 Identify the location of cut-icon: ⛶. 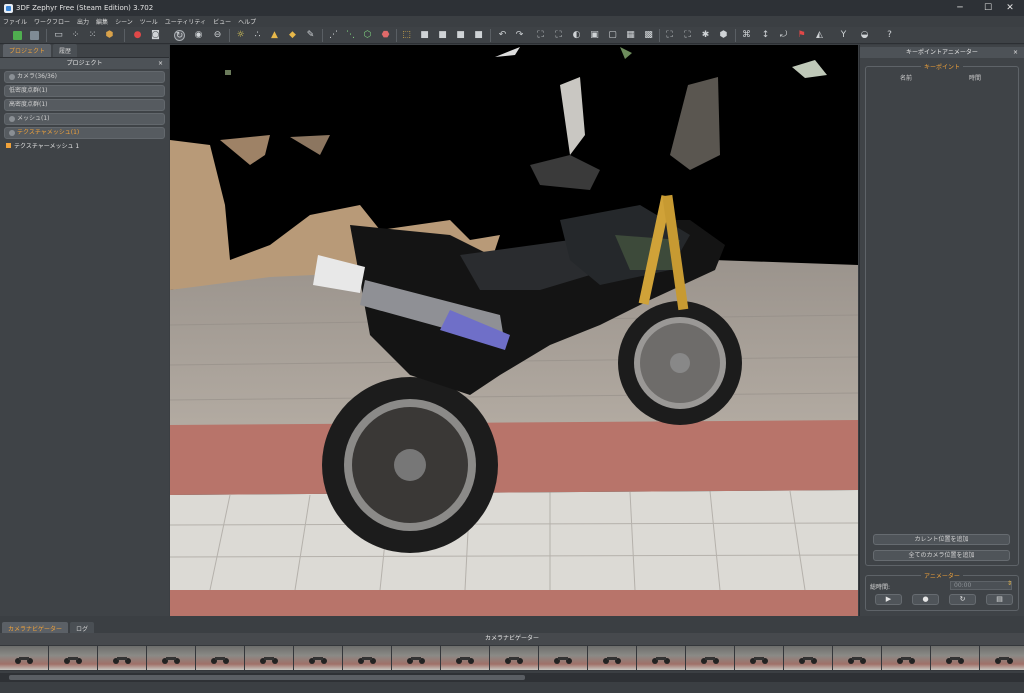
(687, 35).